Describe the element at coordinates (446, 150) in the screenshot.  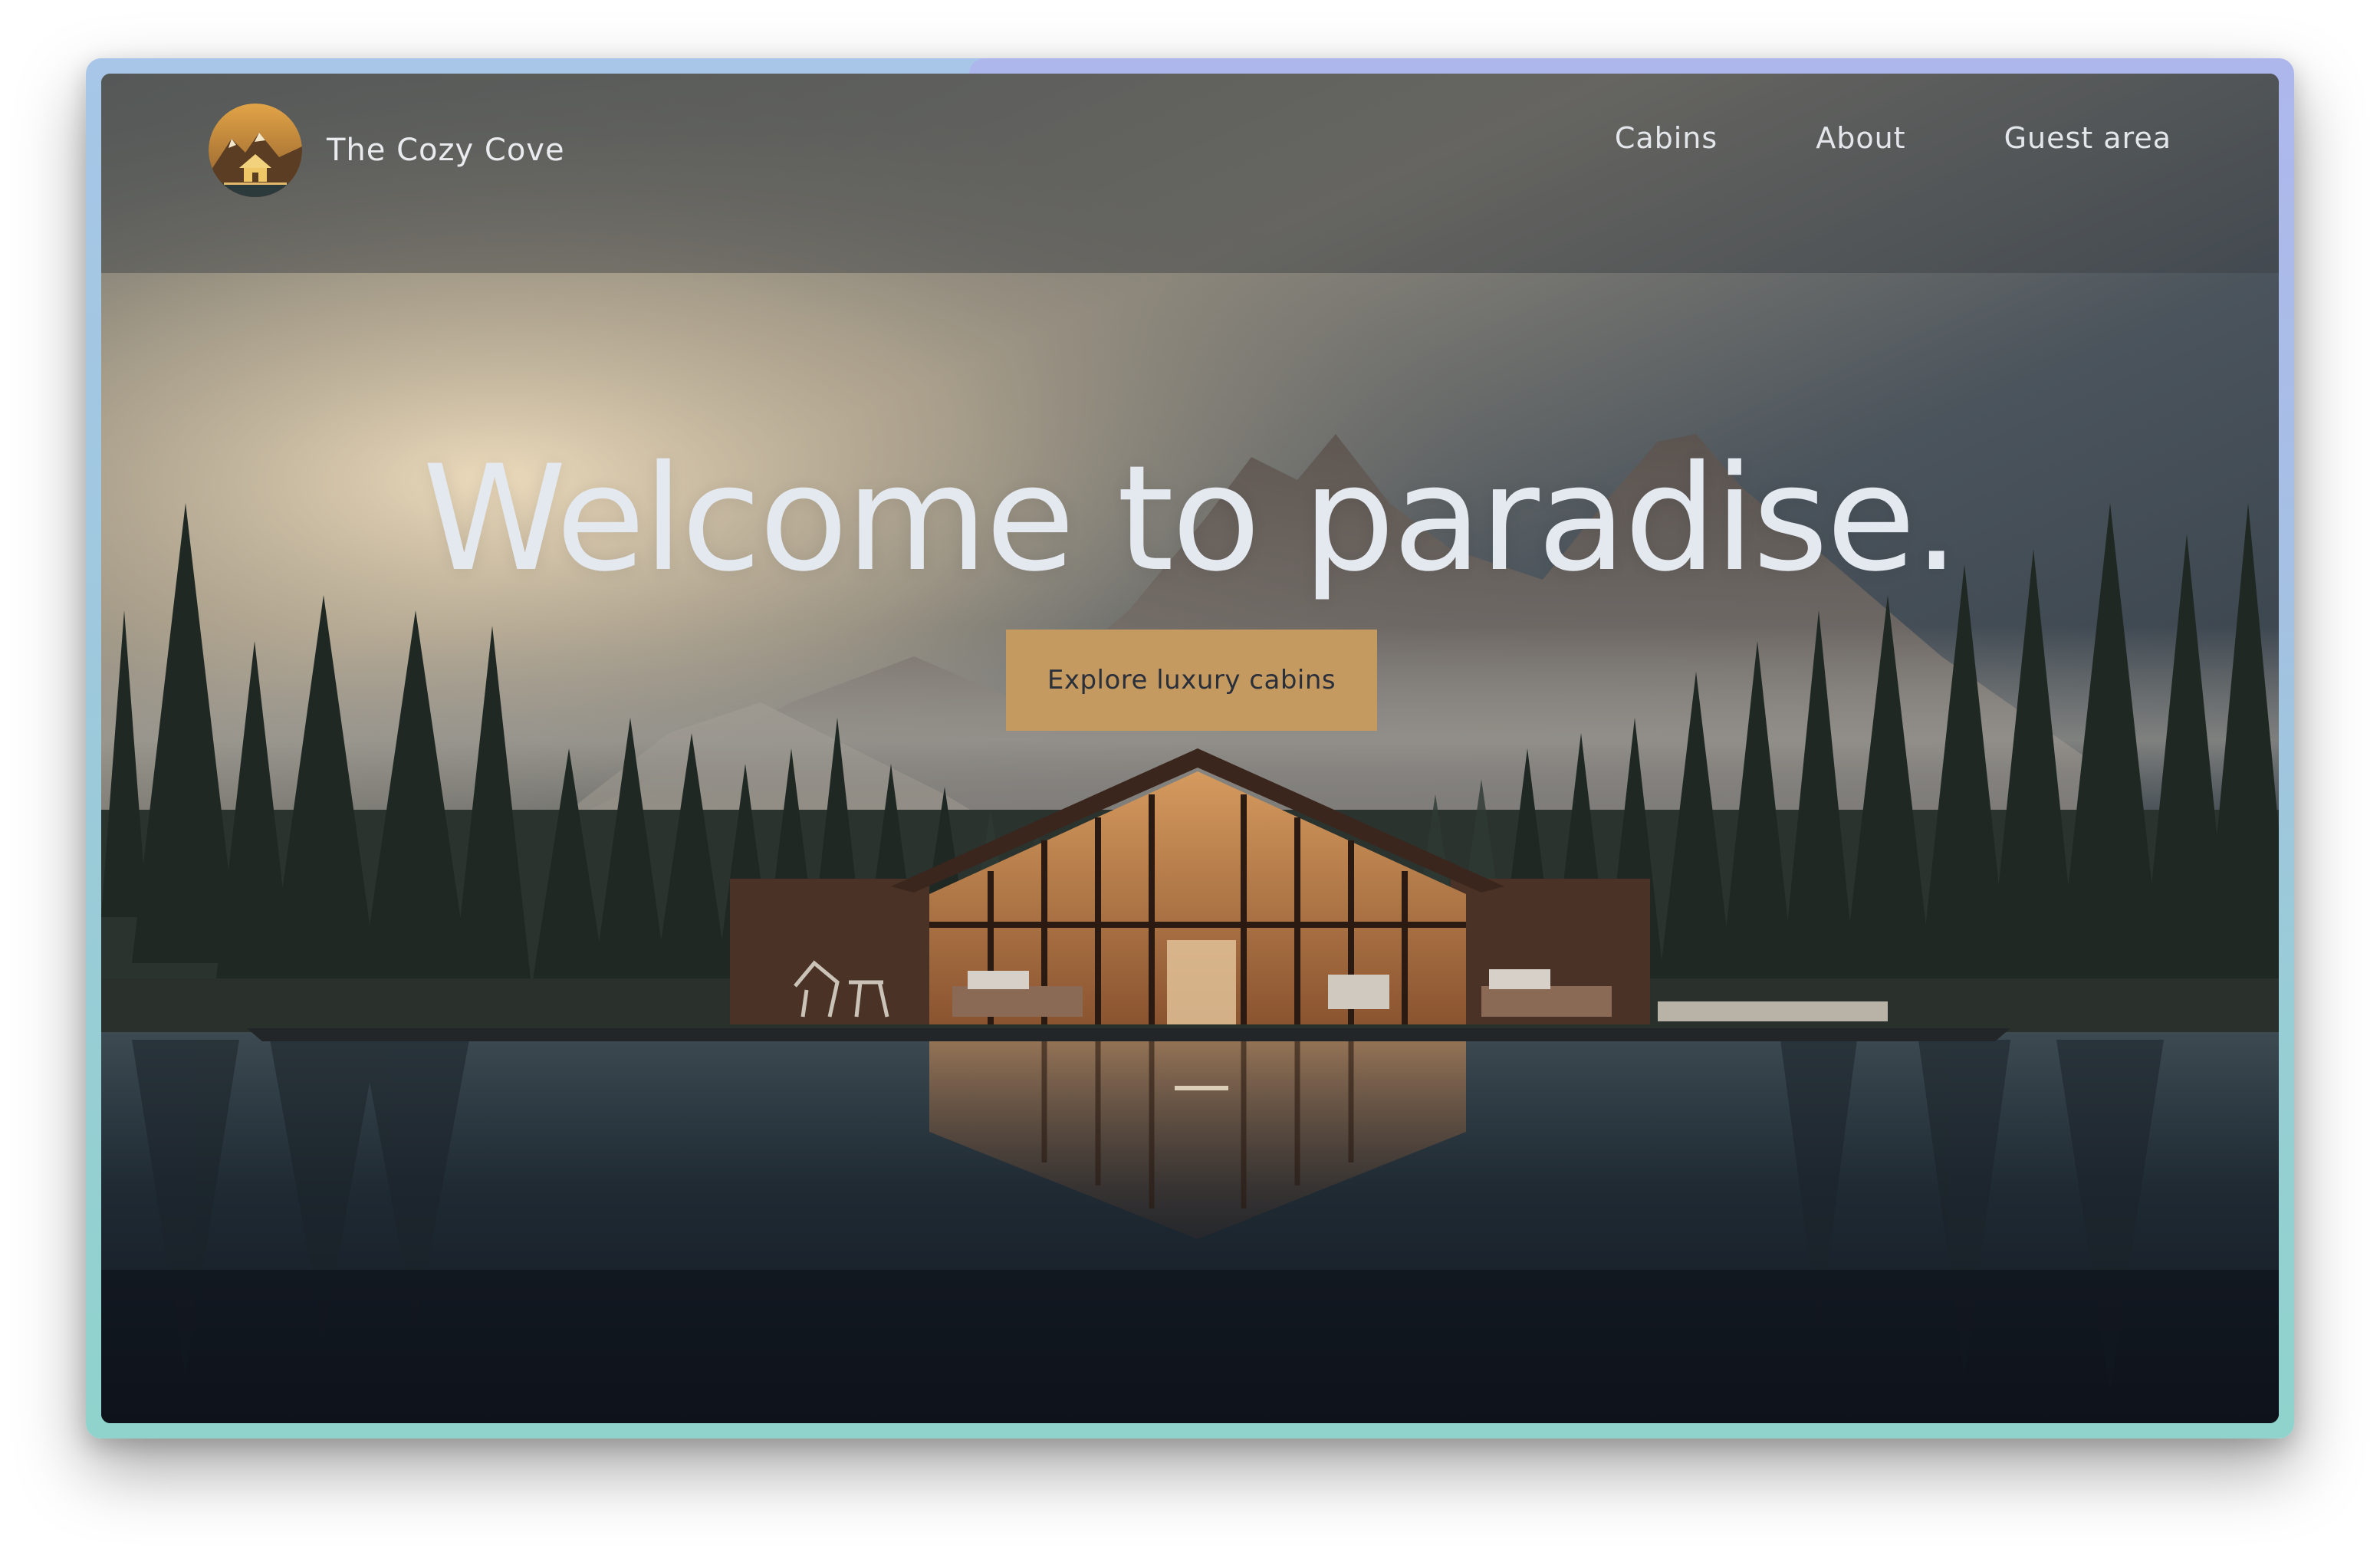
I see `brand-name: The Cozy Cove` at that location.